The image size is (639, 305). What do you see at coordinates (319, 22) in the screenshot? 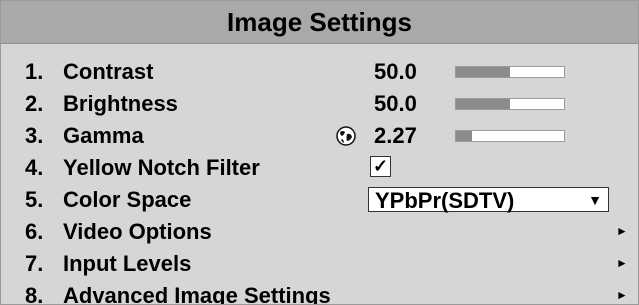
I see `menu-title: Image Settings` at bounding box center [319, 22].